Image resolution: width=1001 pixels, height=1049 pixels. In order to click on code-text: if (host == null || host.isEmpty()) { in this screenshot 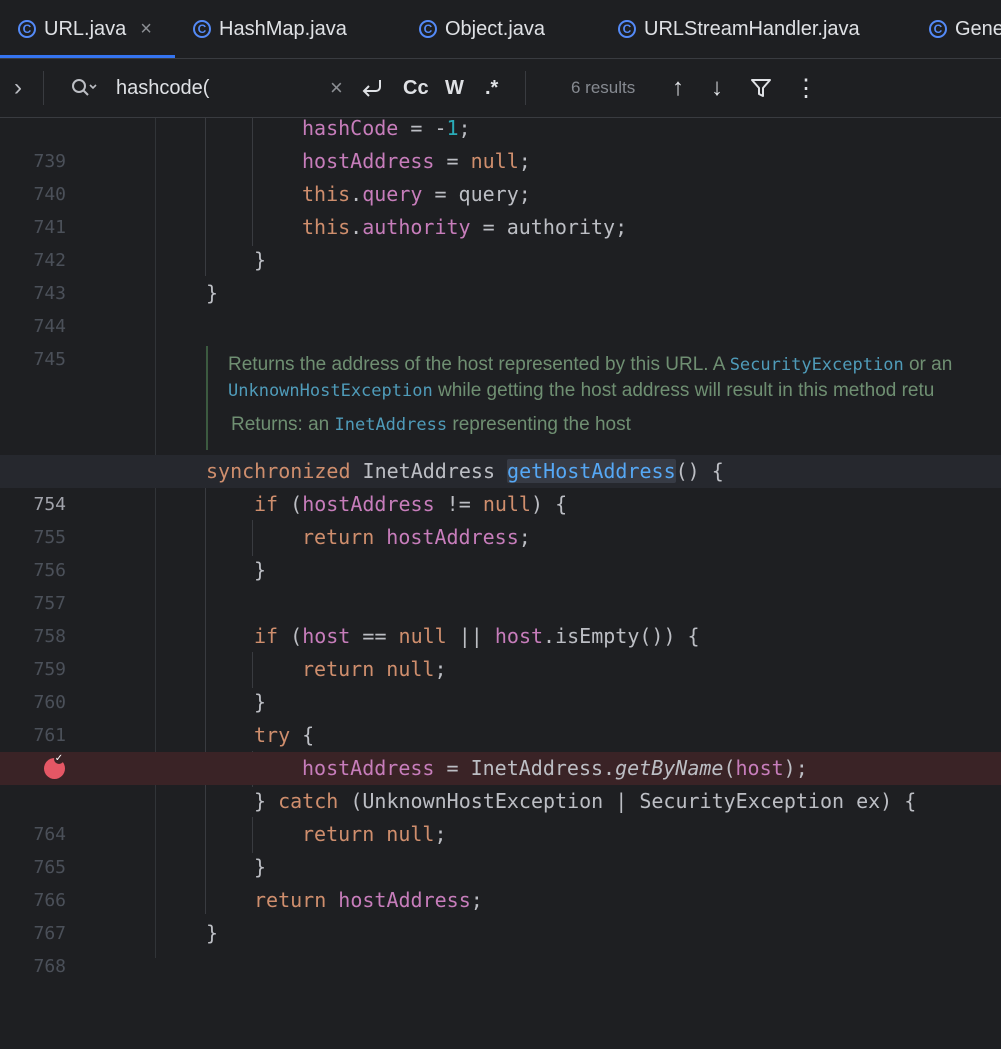, I will do `click(477, 636)`.